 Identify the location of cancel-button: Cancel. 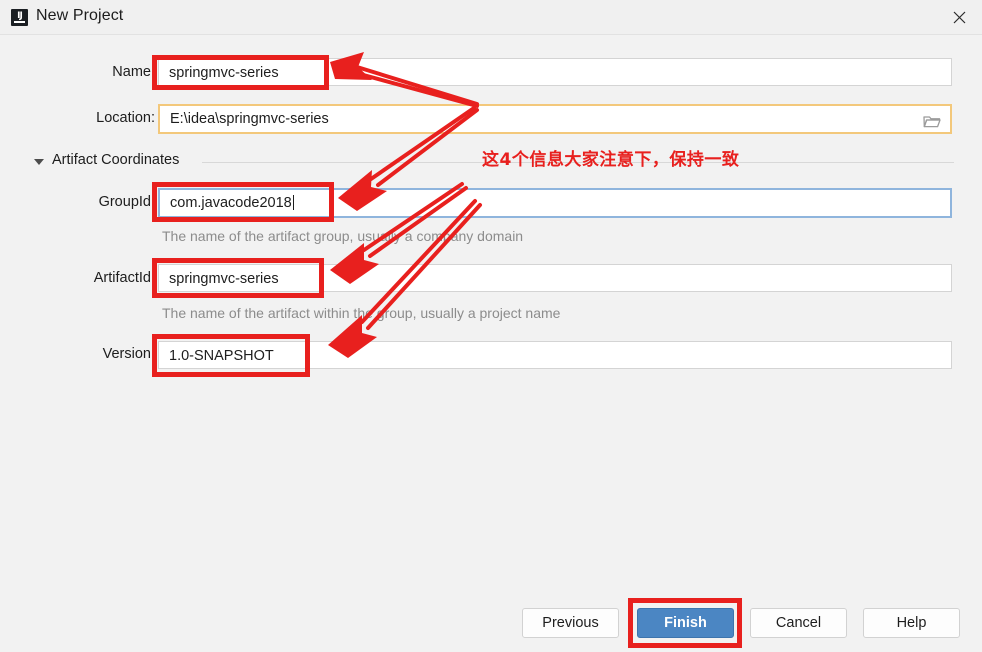
(798, 623).